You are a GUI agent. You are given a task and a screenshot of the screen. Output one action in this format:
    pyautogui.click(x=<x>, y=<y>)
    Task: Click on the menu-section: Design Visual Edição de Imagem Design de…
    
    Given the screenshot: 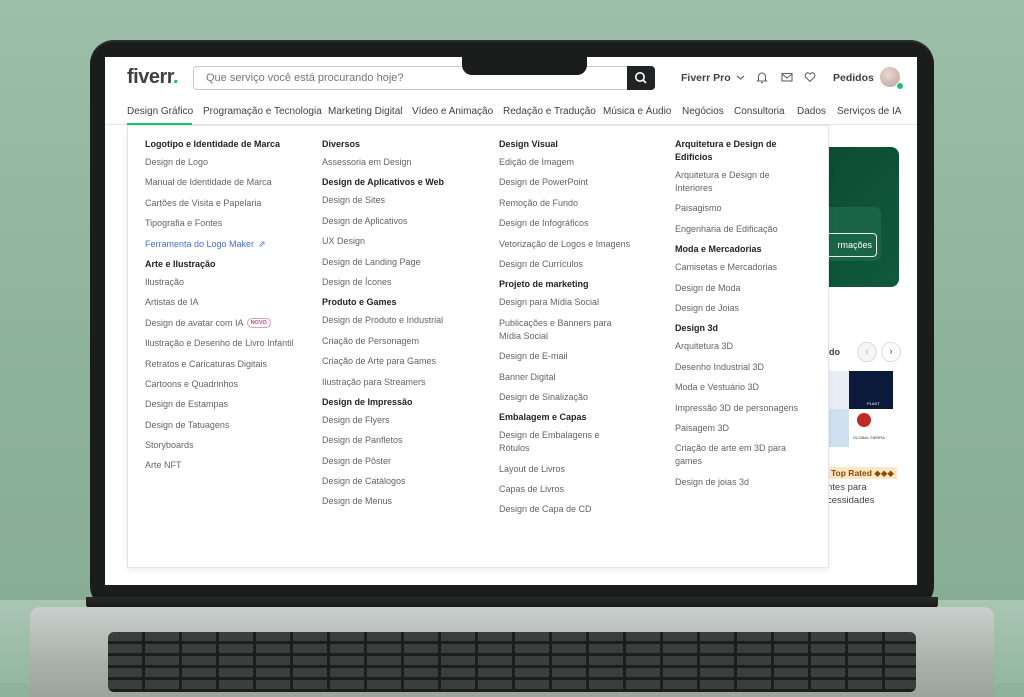 What is the action you would take?
    pyautogui.click(x=581, y=204)
    